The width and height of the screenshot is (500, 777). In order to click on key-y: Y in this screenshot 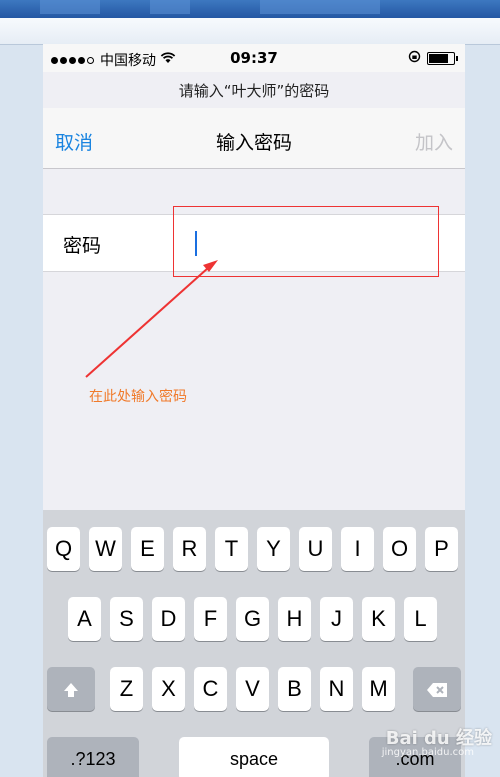, I will do `click(273, 549)`.